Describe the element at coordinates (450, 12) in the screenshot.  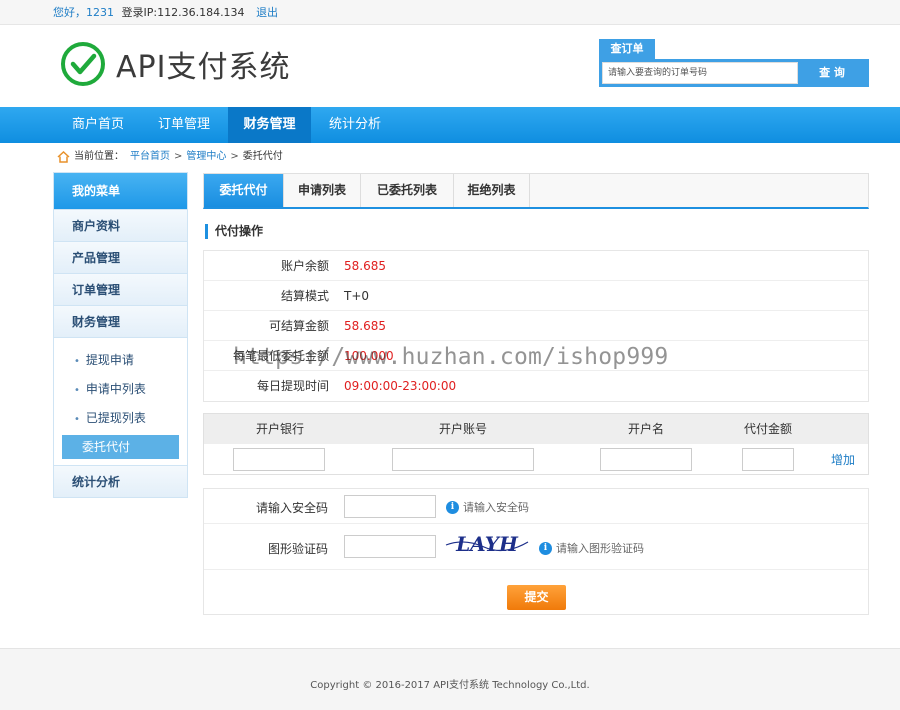
I see `top-bar: 您好，1231 登录IP:112.36.184.134 退出` at that location.